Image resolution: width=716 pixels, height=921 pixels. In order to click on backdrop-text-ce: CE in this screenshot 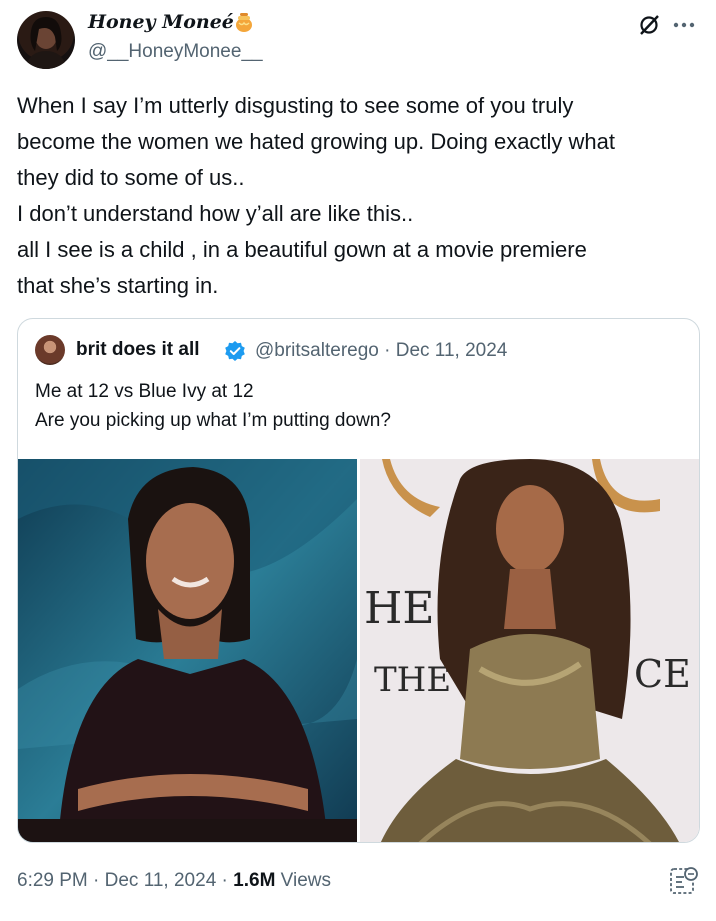, I will do `click(662, 674)`.